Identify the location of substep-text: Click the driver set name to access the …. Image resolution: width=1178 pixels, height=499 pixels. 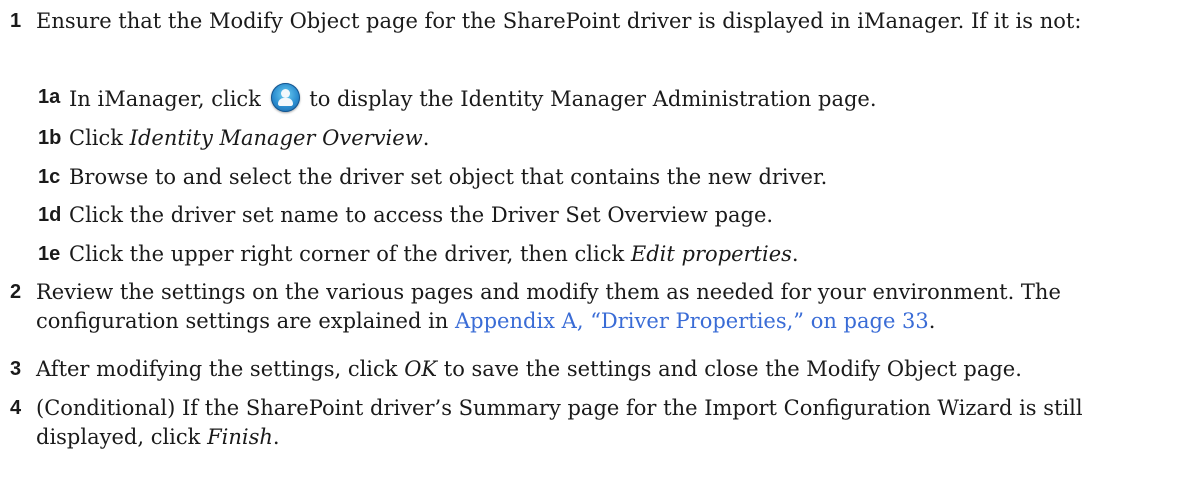
(421, 215).